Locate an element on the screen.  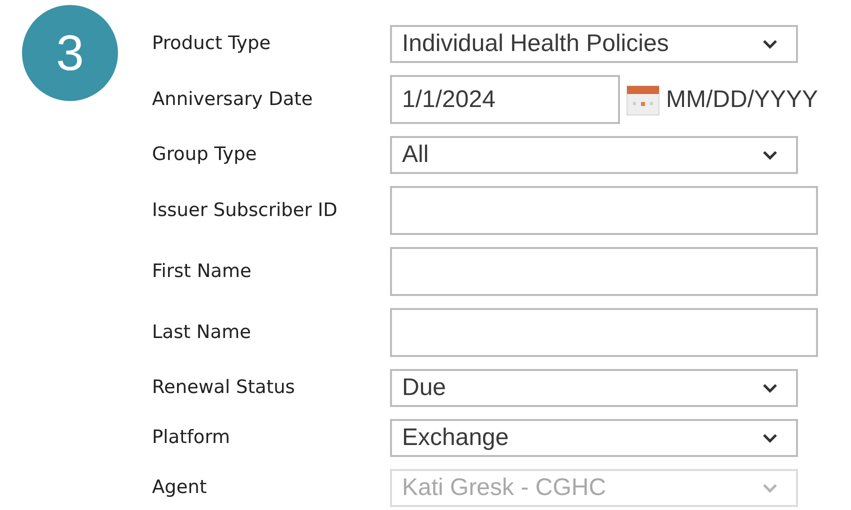
dropdown: Individual Health Policies is located at coordinates (594, 44).